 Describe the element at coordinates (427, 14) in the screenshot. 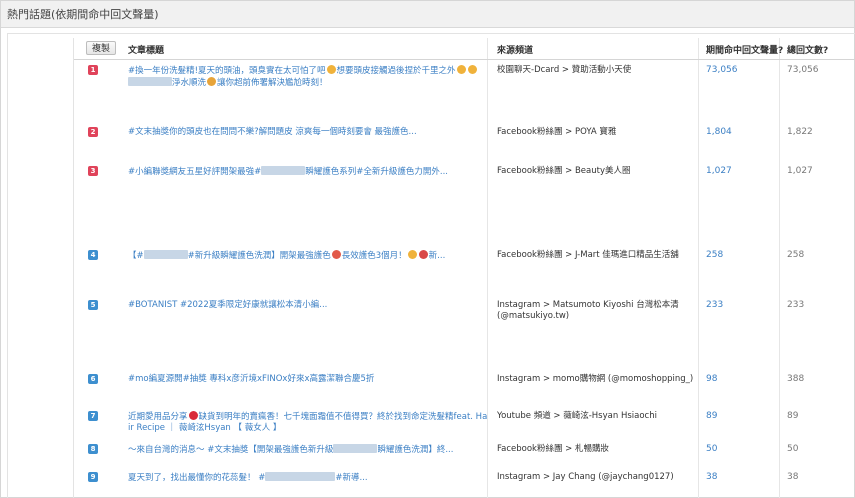

I see `panel-title: 熱門話題(依期間命中回文聲量)` at that location.